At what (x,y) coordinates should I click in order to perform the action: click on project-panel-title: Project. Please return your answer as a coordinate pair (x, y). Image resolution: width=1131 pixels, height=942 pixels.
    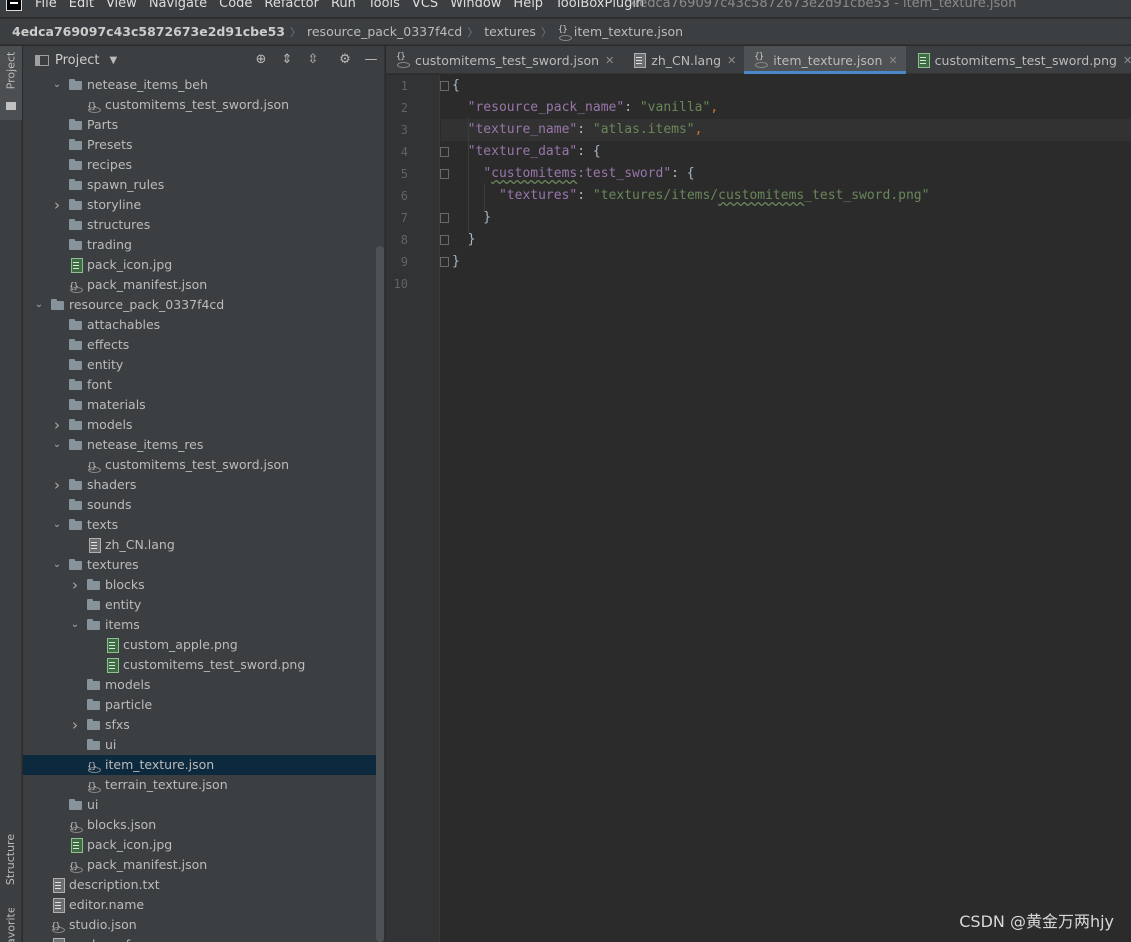
    Looking at the image, I should click on (77, 60).